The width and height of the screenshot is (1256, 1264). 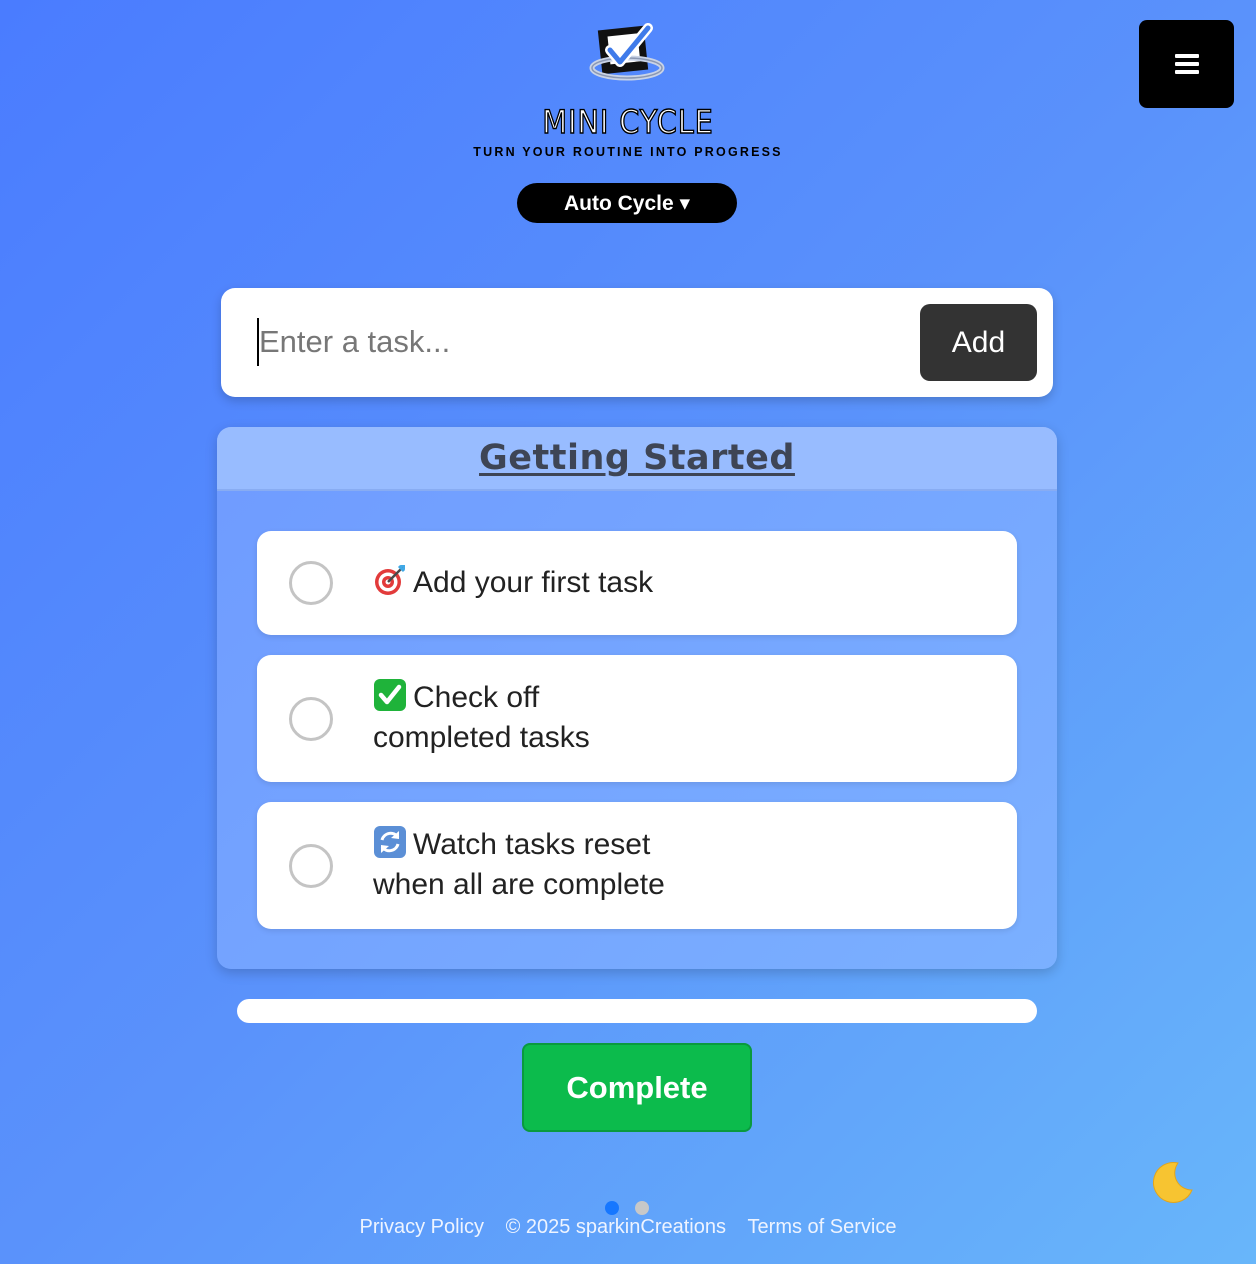 I want to click on progress-bar, so click(x=637, y=1011).